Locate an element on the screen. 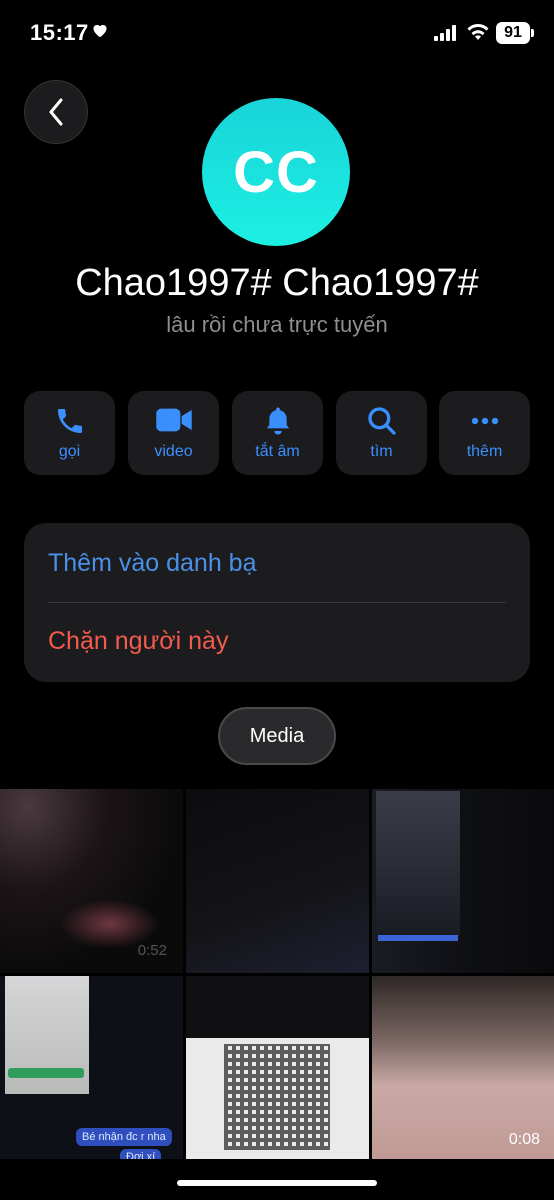 This screenshot has height=1200, width=554. video-duration: 0:52 is located at coordinates (152, 950).